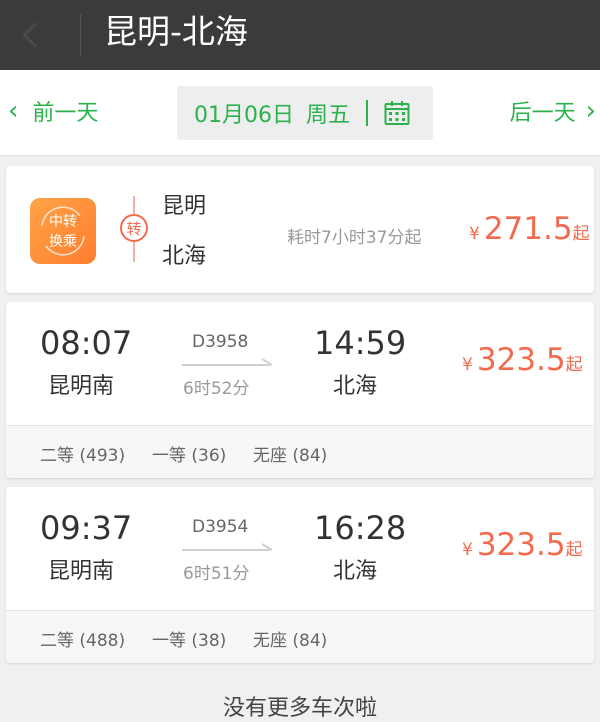 This screenshot has height=722, width=600. What do you see at coordinates (328, 115) in the screenshot?
I see `weekday-text: 周五` at bounding box center [328, 115].